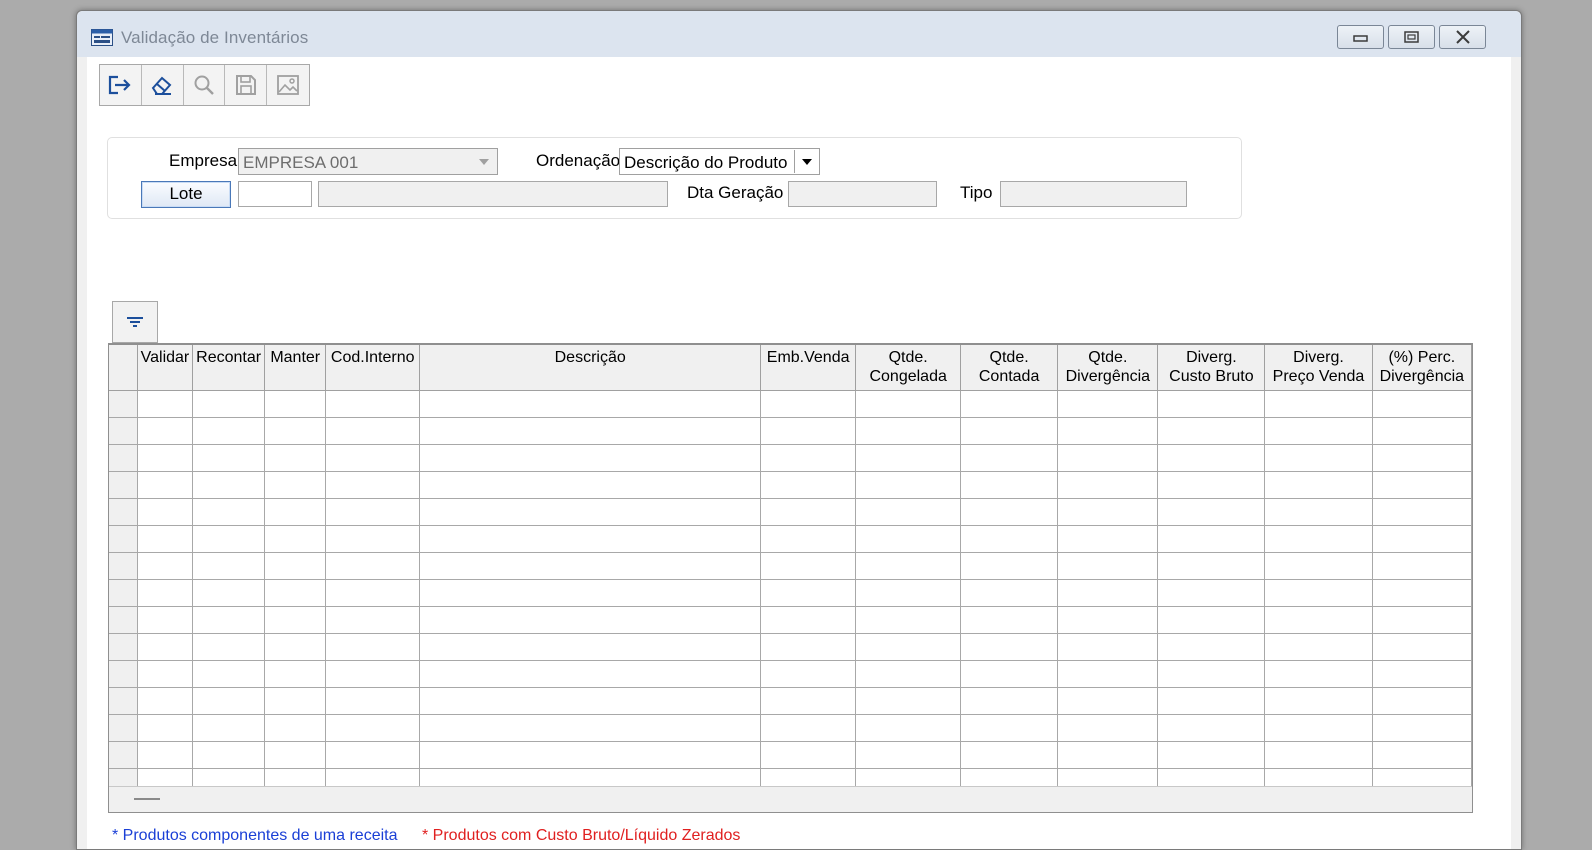  Describe the element at coordinates (1009, 368) in the screenshot. I see `column-header: Qtde. Contada` at that location.